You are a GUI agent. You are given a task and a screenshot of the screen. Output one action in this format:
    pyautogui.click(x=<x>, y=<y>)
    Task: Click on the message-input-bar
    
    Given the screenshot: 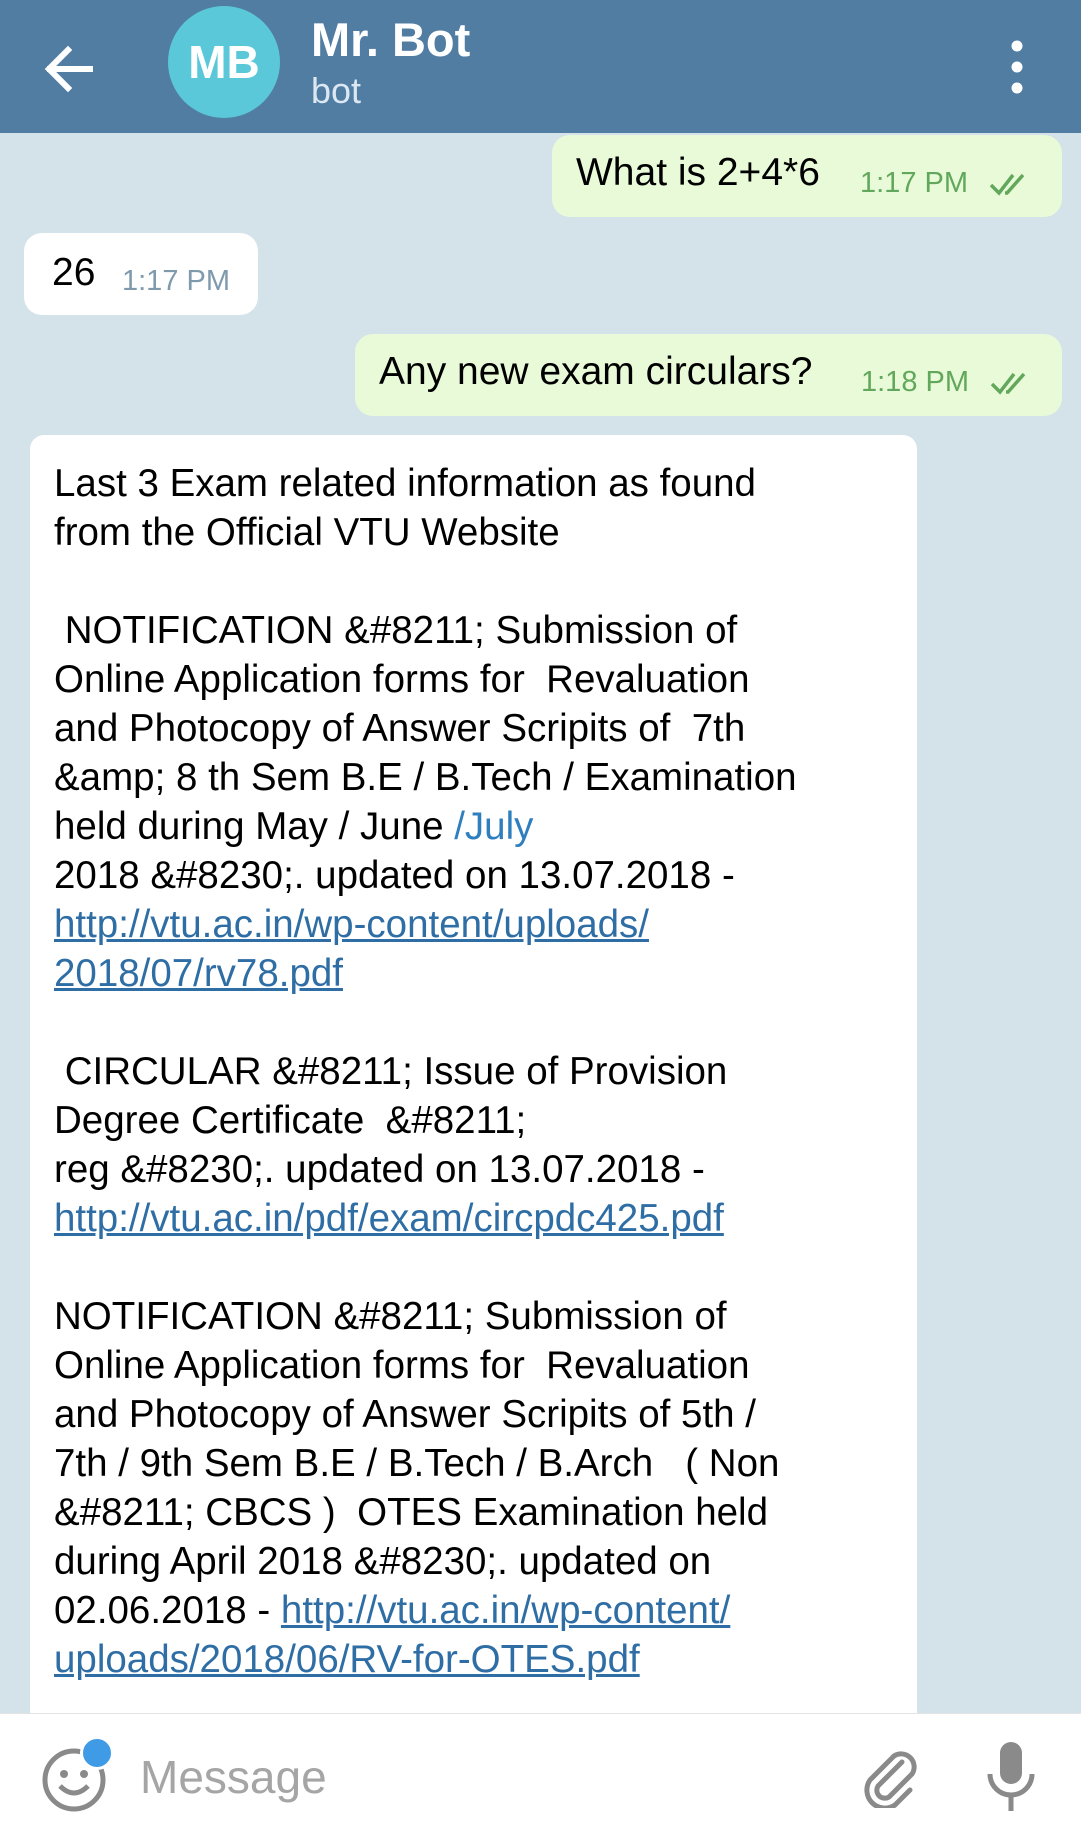 What is the action you would take?
    pyautogui.click(x=540, y=1776)
    